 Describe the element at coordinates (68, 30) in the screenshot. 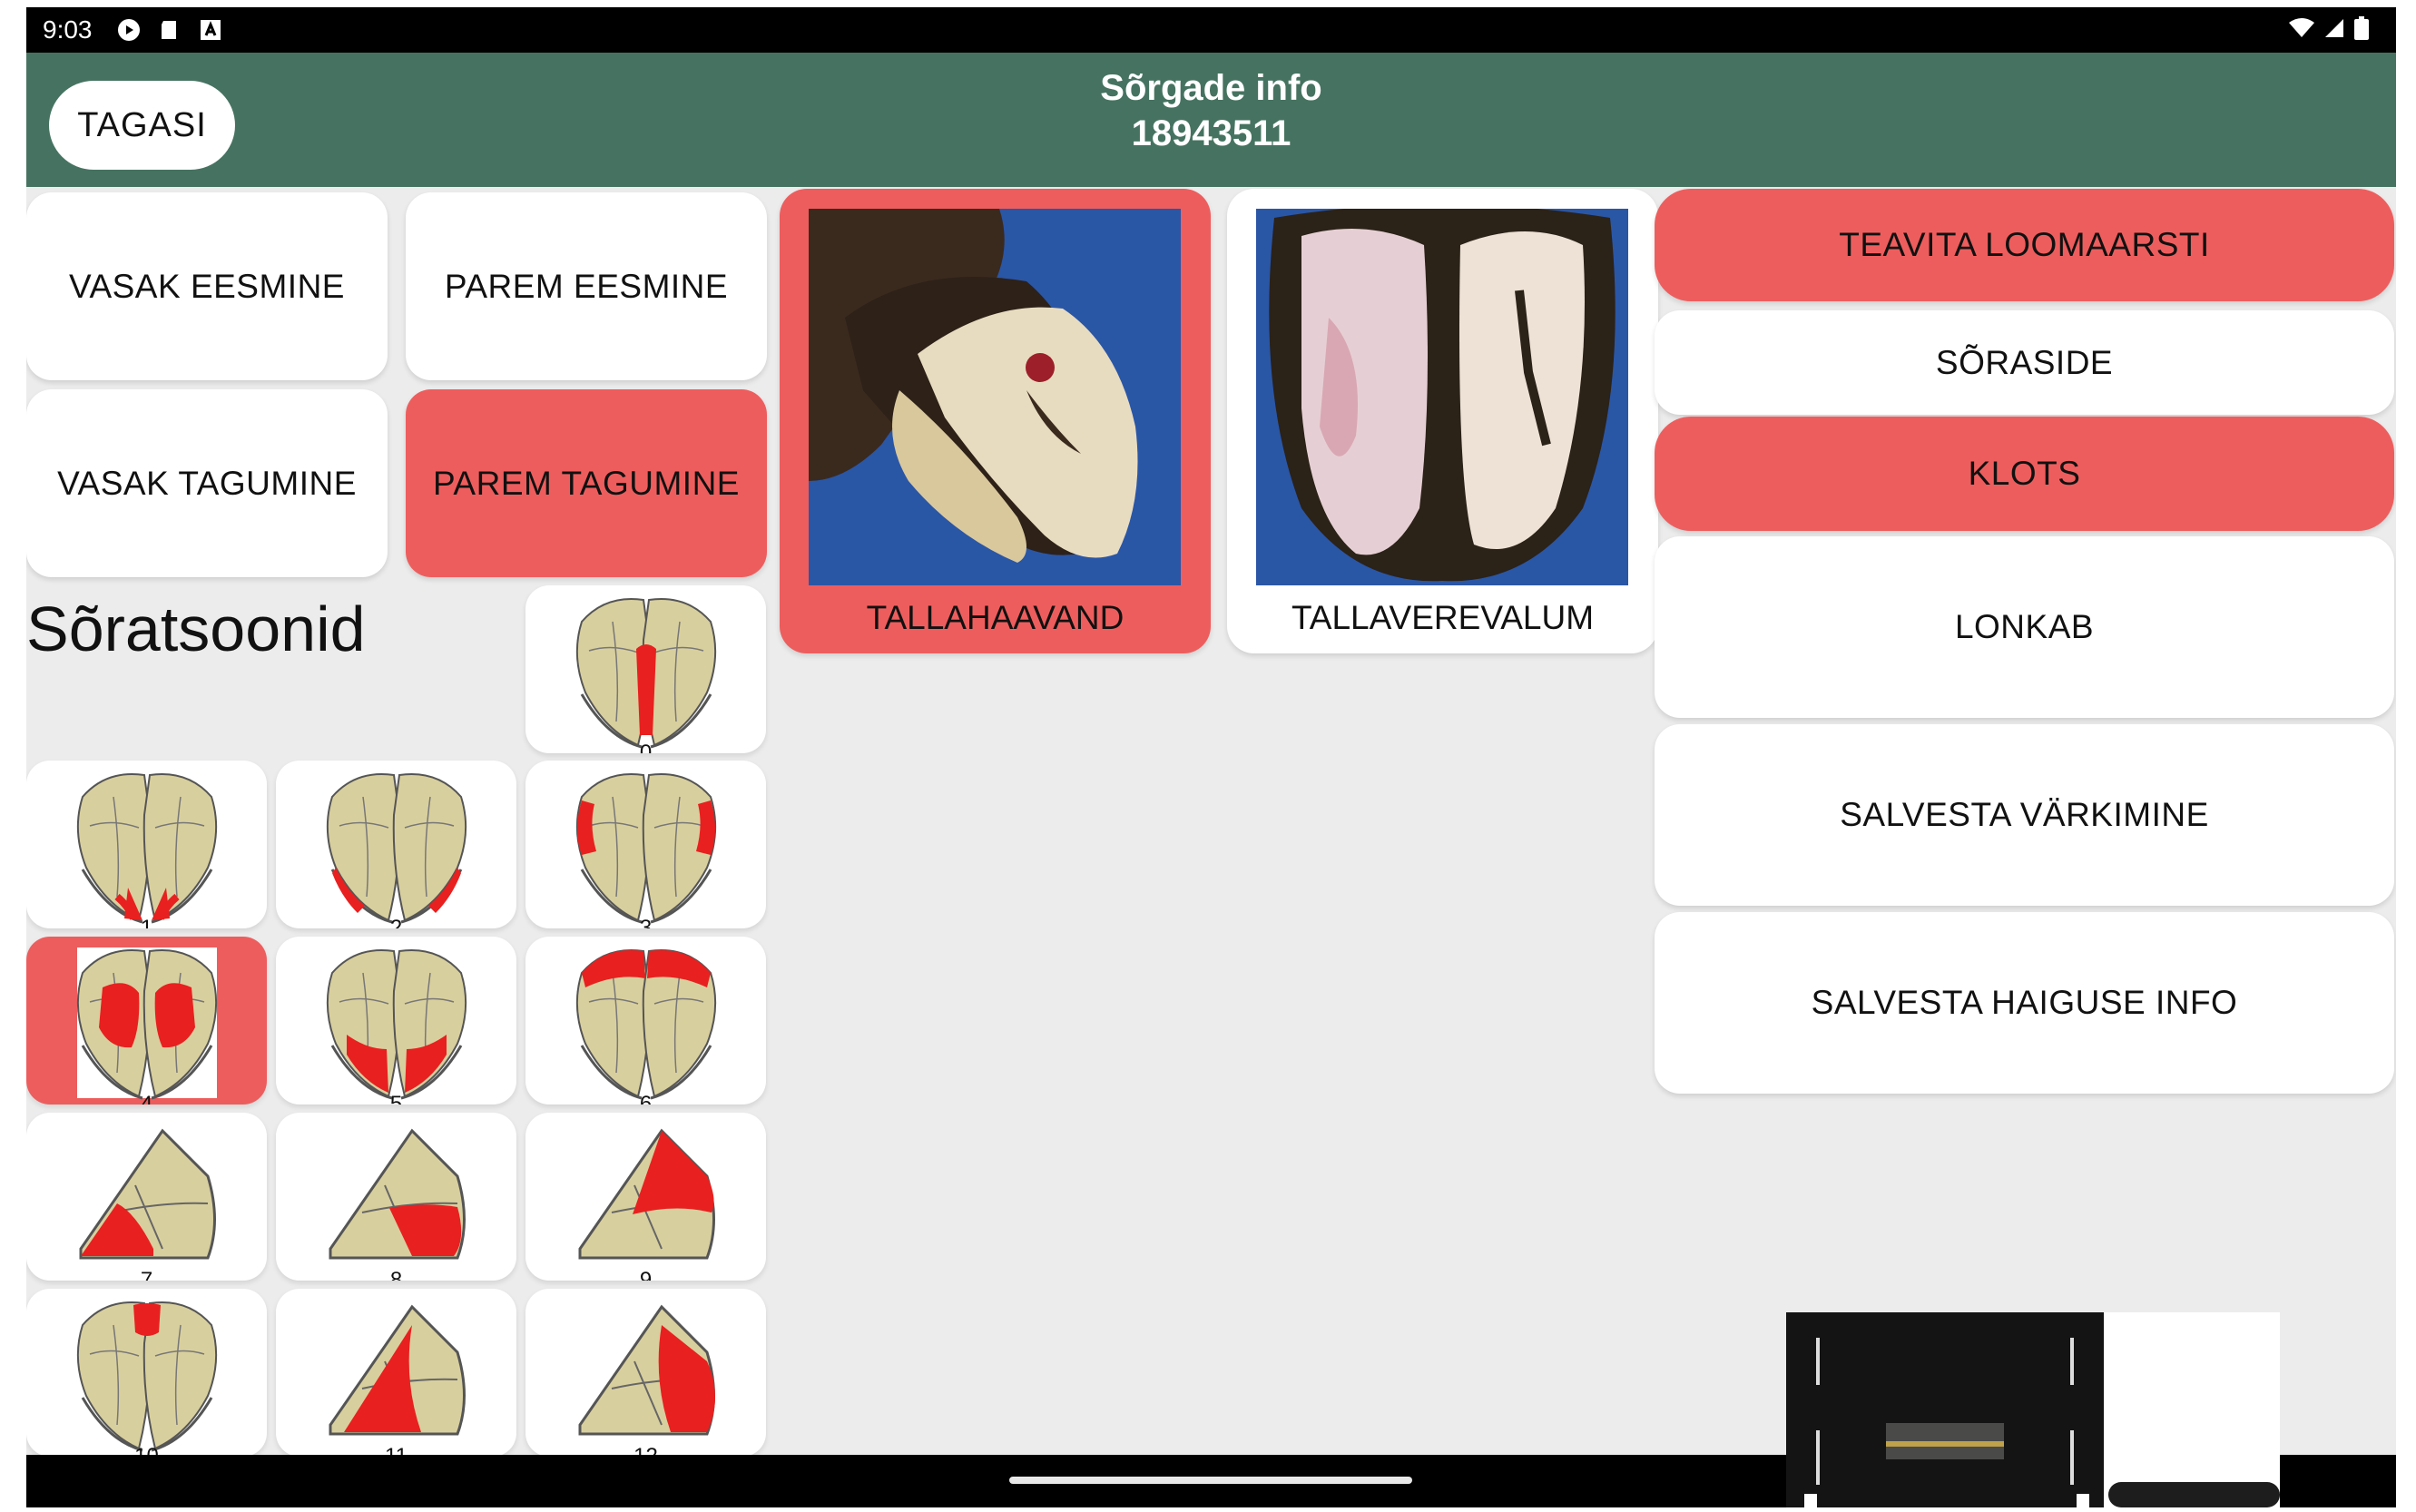

I see `status-time: 9:03` at that location.